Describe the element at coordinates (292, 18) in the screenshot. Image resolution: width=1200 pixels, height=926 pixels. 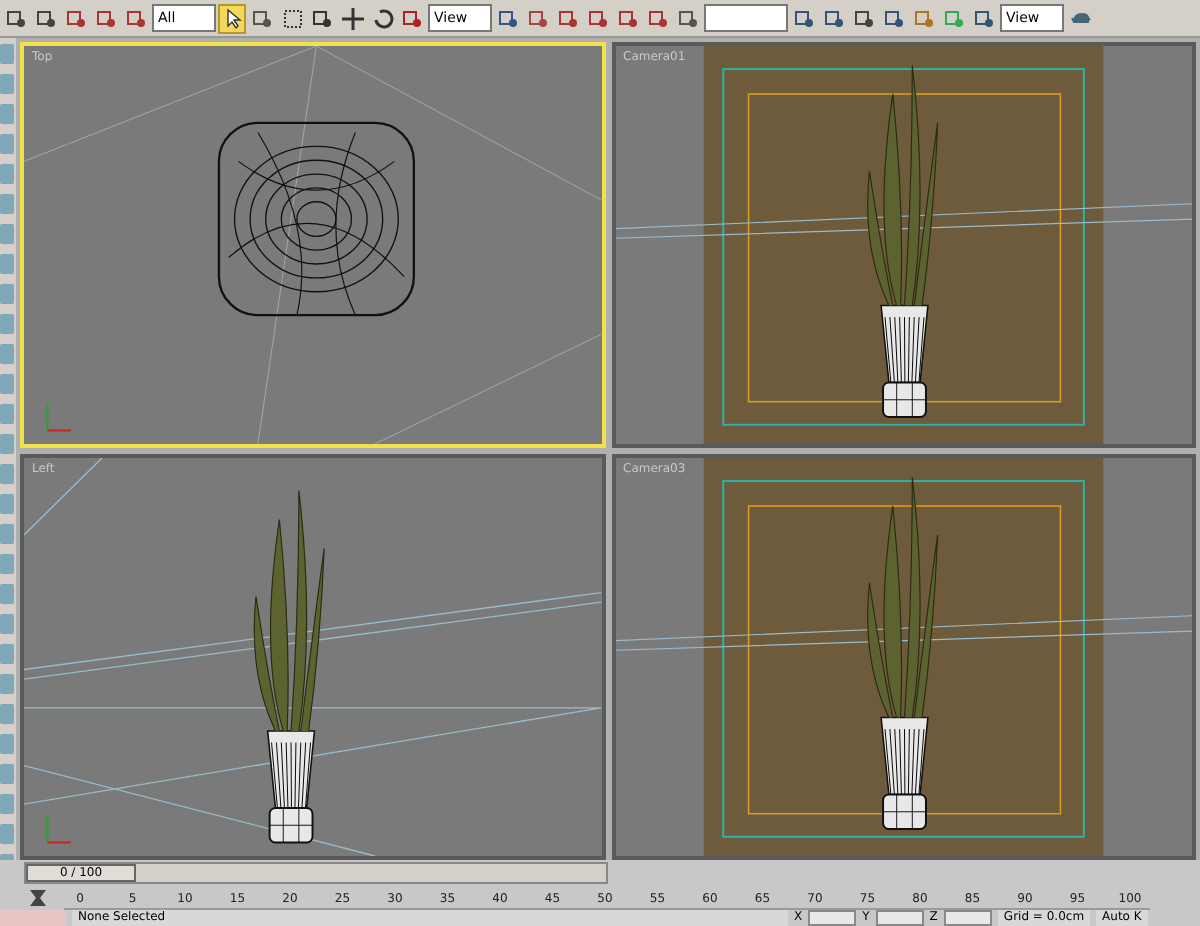
I see `region-icon` at that location.